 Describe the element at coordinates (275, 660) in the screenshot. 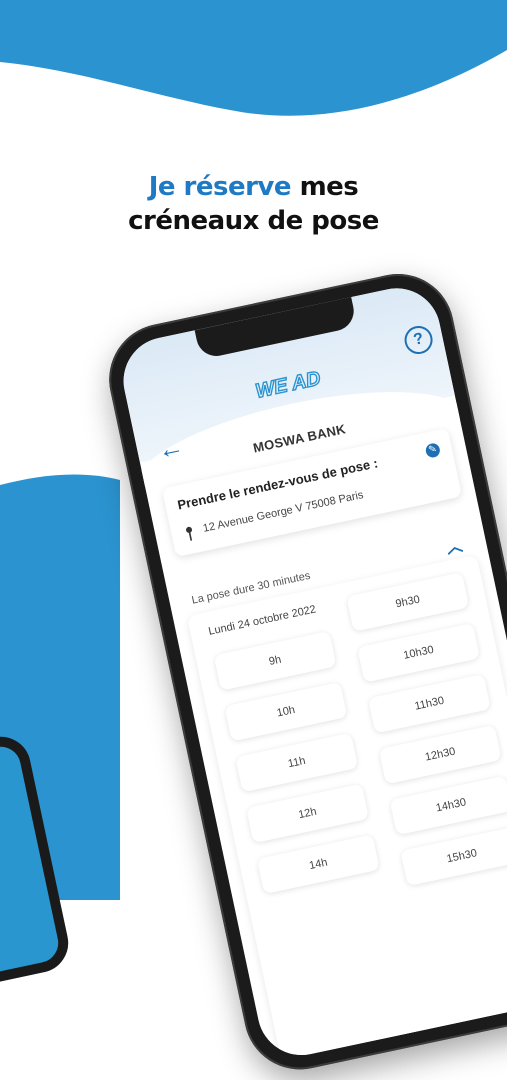

I see `slot-button: 9h` at that location.